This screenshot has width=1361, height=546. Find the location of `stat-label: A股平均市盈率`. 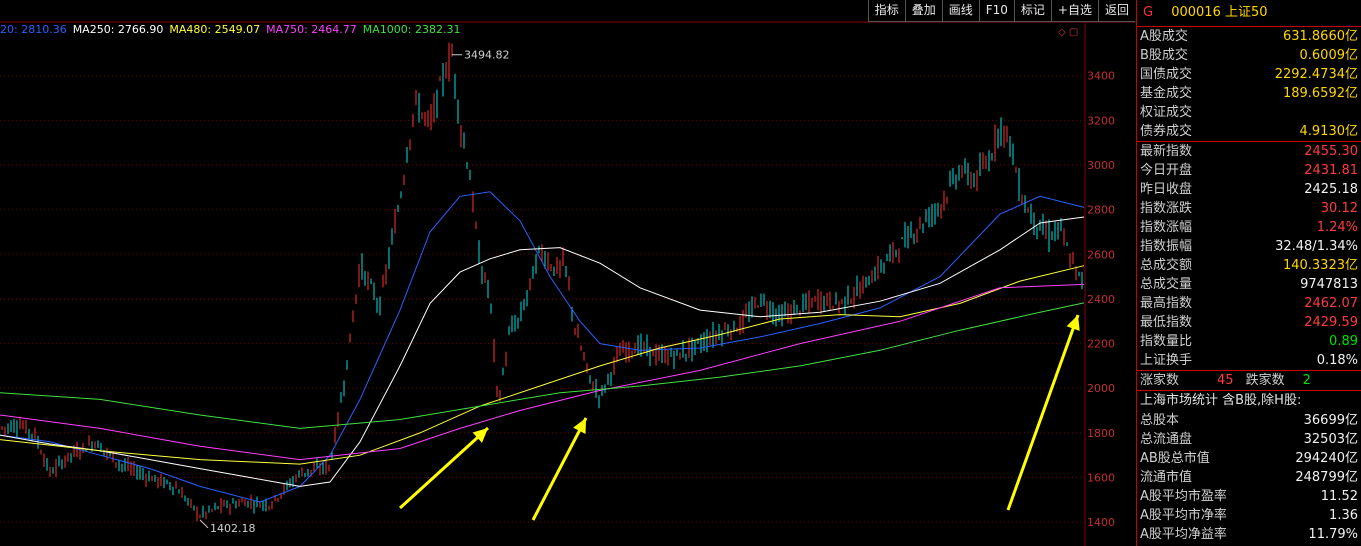

stat-label: A股平均市盈率 is located at coordinates (1183, 496).